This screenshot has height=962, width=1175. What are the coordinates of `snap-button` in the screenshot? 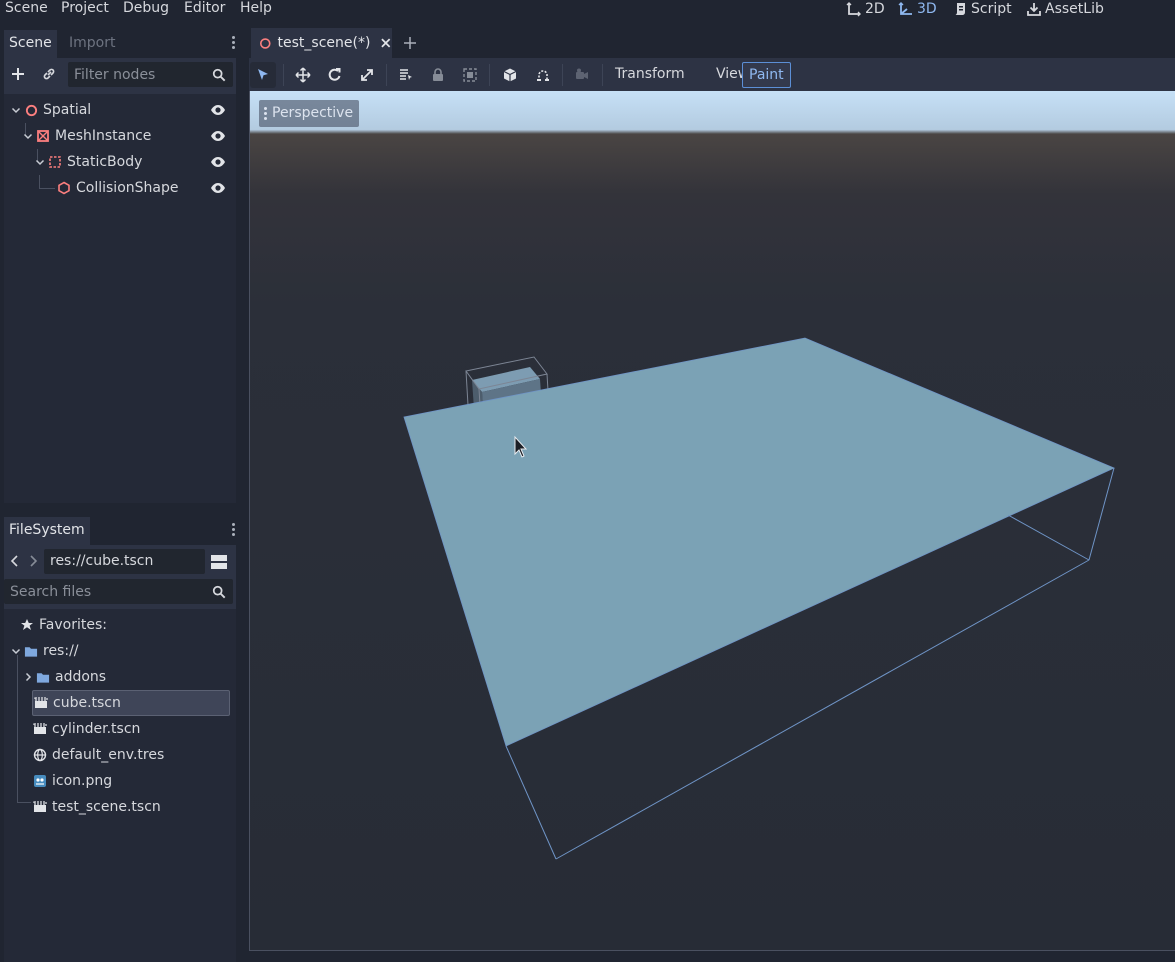 It's located at (543, 75).